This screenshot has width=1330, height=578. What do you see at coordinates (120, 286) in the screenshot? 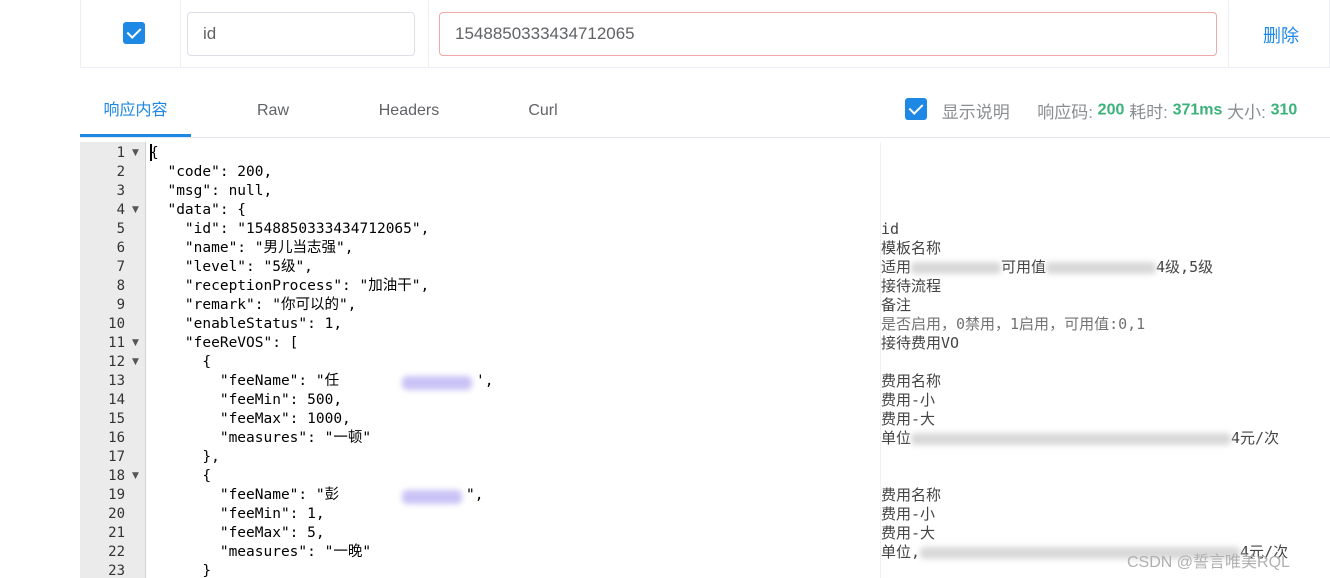
I see `line-number: 8` at bounding box center [120, 286].